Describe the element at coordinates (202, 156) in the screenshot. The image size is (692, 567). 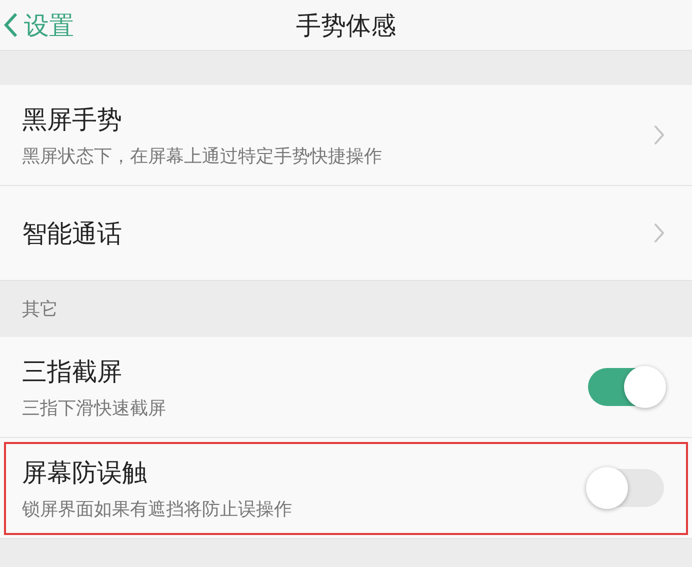
I see `setting-description: 黑屏状态下，在屏幕上通过特定手势快捷操作` at that location.